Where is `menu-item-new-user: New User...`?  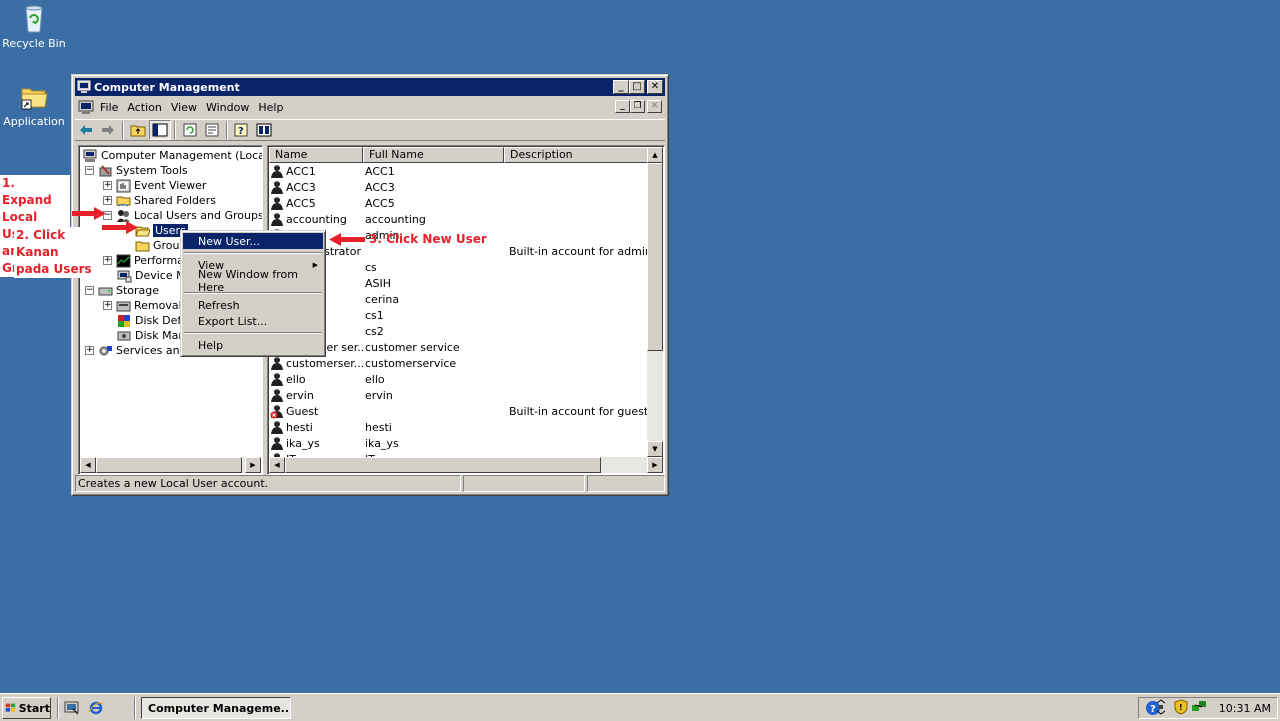 menu-item-new-user: New User... is located at coordinates (253, 241).